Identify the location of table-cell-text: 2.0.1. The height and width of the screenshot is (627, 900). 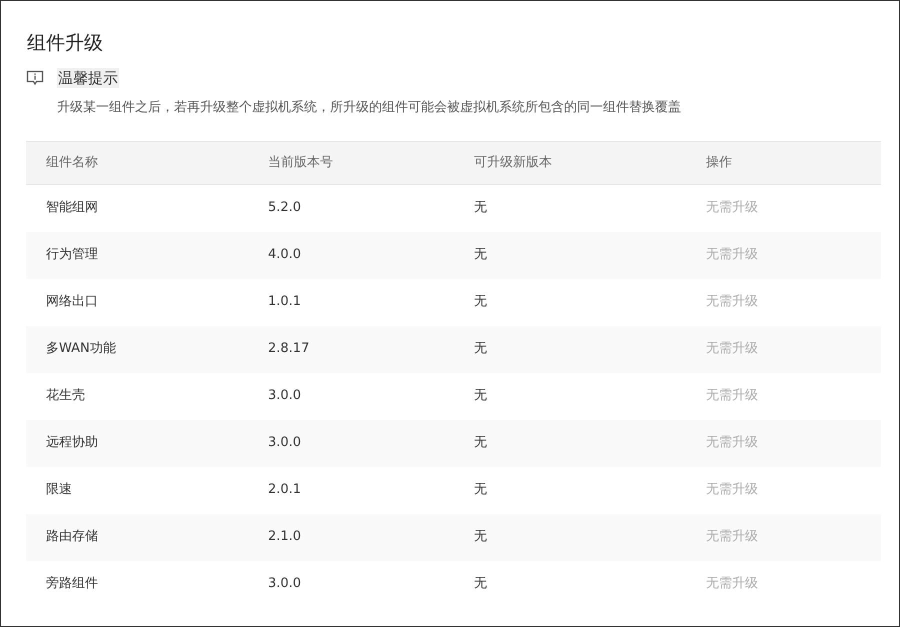
(285, 490).